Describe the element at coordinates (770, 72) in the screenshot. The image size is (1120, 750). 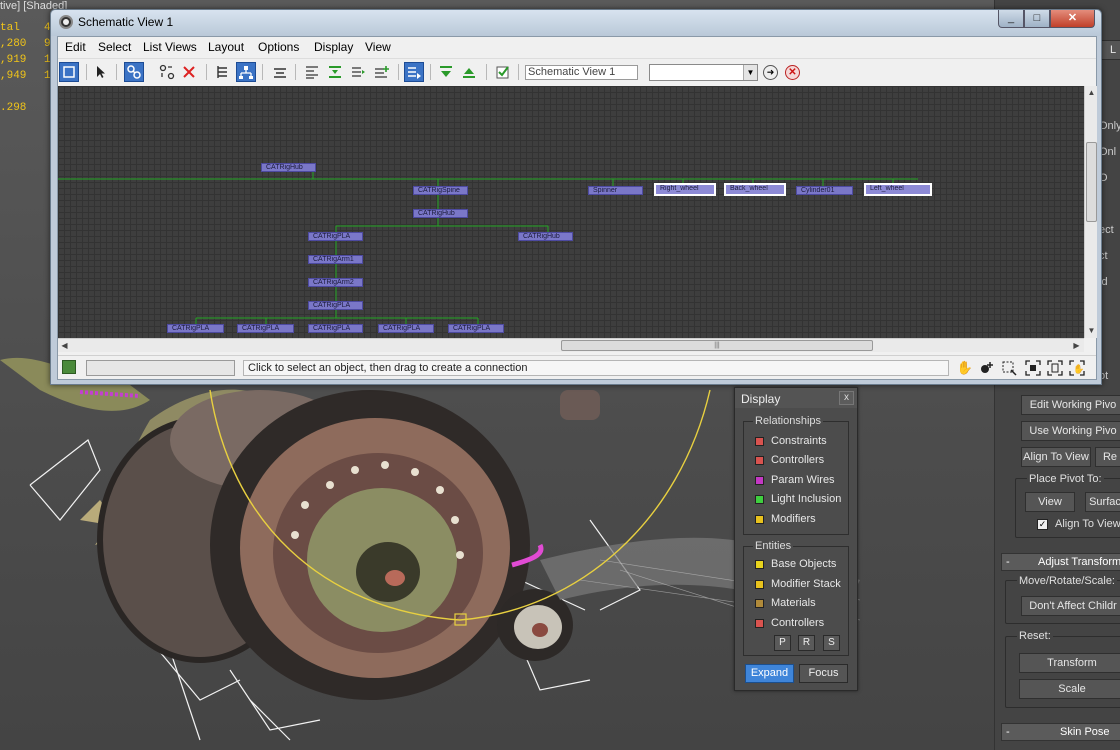
I see `go-arrow-button: ➜` at that location.